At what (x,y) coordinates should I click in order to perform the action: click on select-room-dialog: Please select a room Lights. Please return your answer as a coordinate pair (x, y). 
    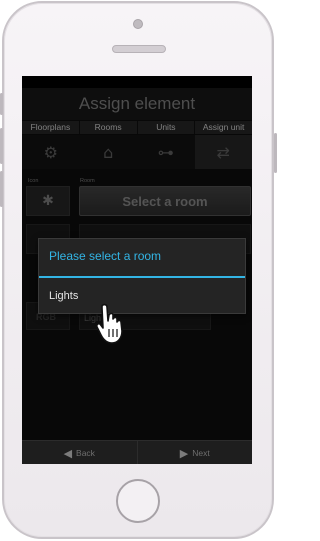
    Looking at the image, I should click on (142, 276).